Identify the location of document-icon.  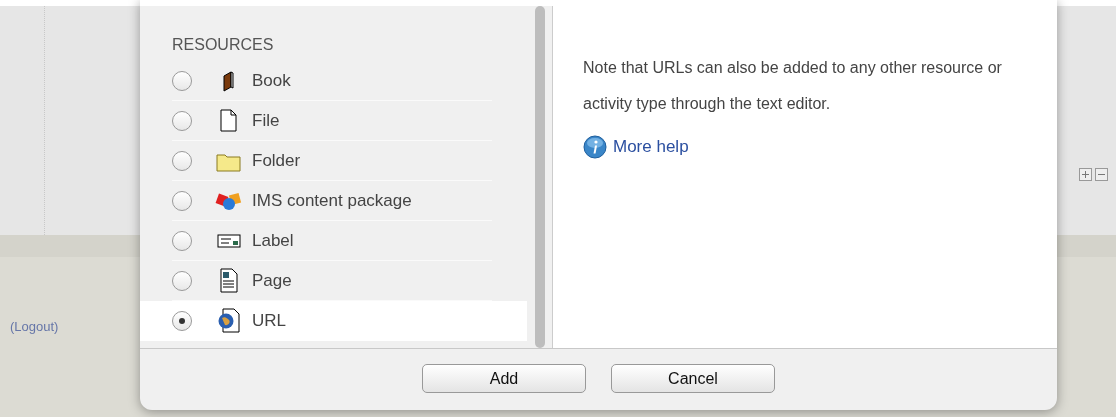
(229, 280).